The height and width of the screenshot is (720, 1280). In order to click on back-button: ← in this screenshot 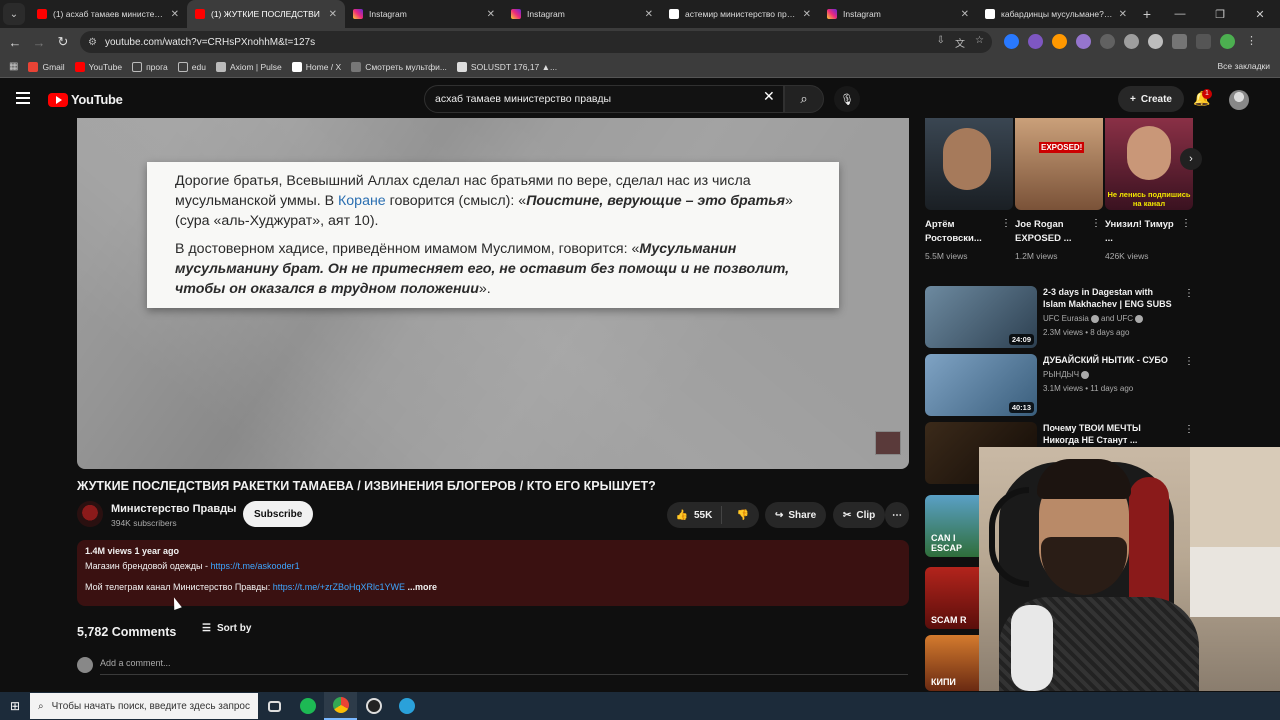, I will do `click(15, 42)`.